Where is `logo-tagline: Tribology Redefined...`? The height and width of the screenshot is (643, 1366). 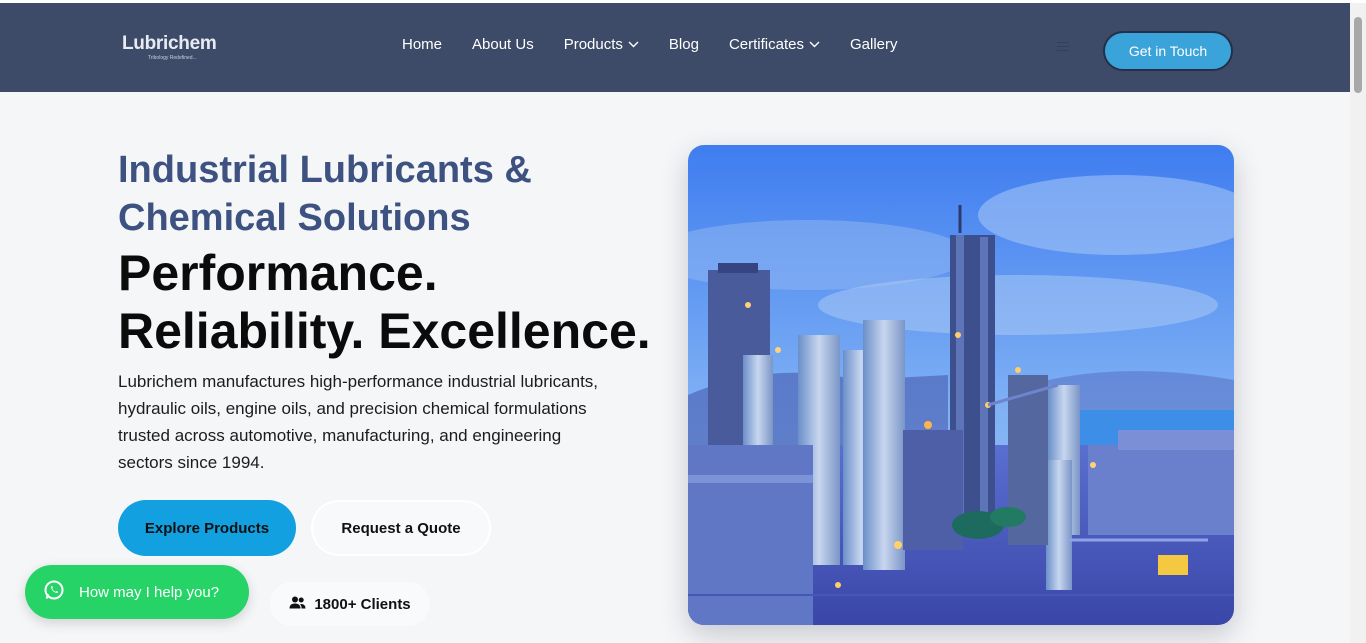 logo-tagline: Tribology Redefined... is located at coordinates (172, 58).